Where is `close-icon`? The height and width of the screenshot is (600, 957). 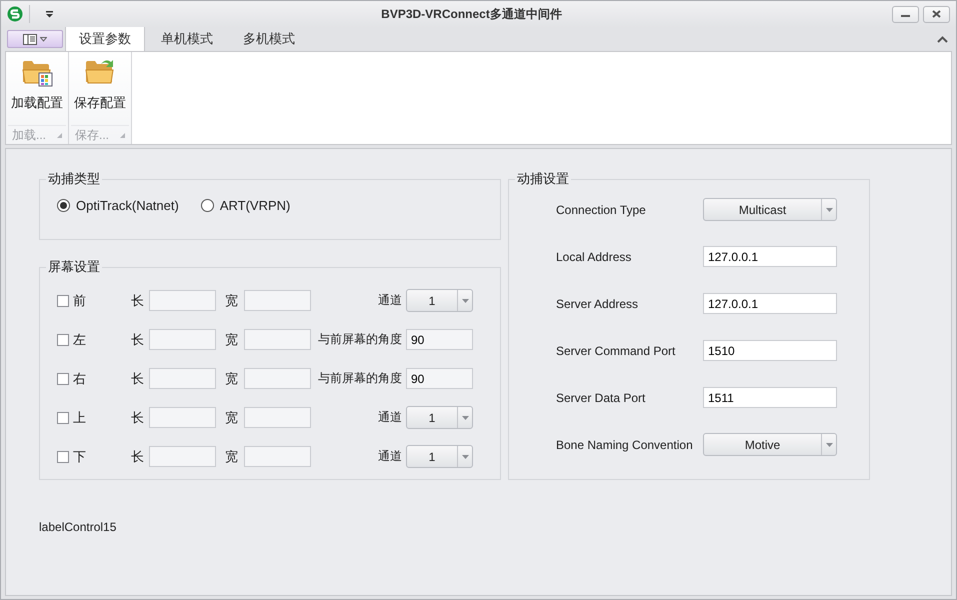
close-icon is located at coordinates (936, 14).